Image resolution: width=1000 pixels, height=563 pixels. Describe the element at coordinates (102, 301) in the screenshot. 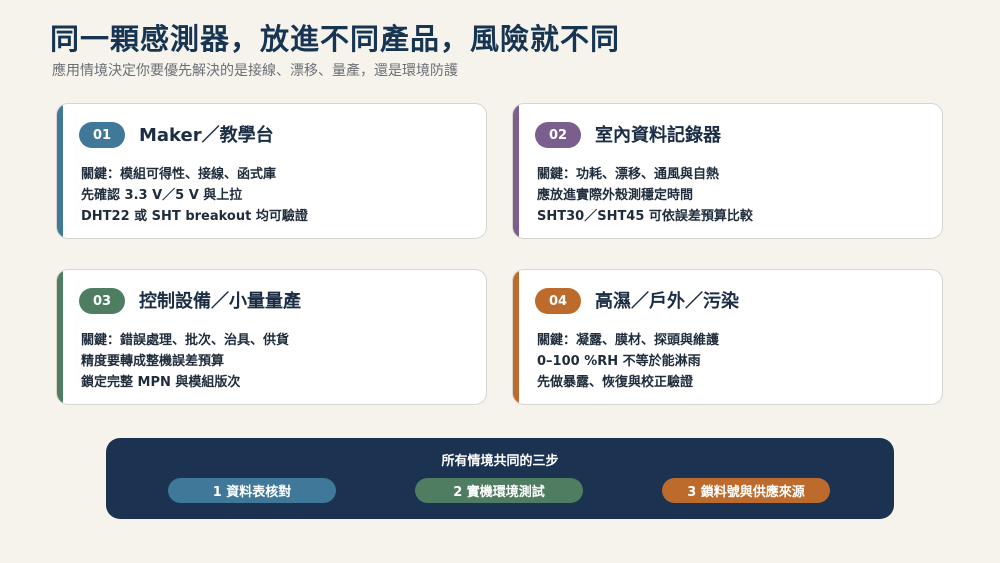

I see `card-badge: 03` at that location.